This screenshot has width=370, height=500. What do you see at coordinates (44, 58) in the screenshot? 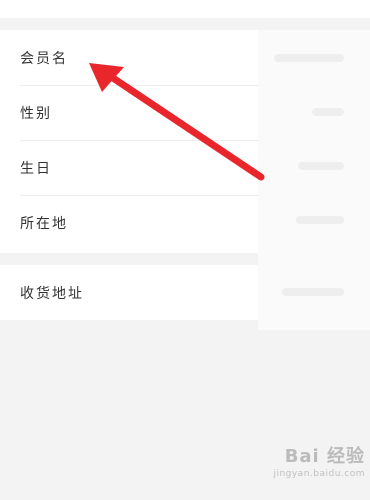
I see `member-name-label: 会员名` at bounding box center [44, 58].